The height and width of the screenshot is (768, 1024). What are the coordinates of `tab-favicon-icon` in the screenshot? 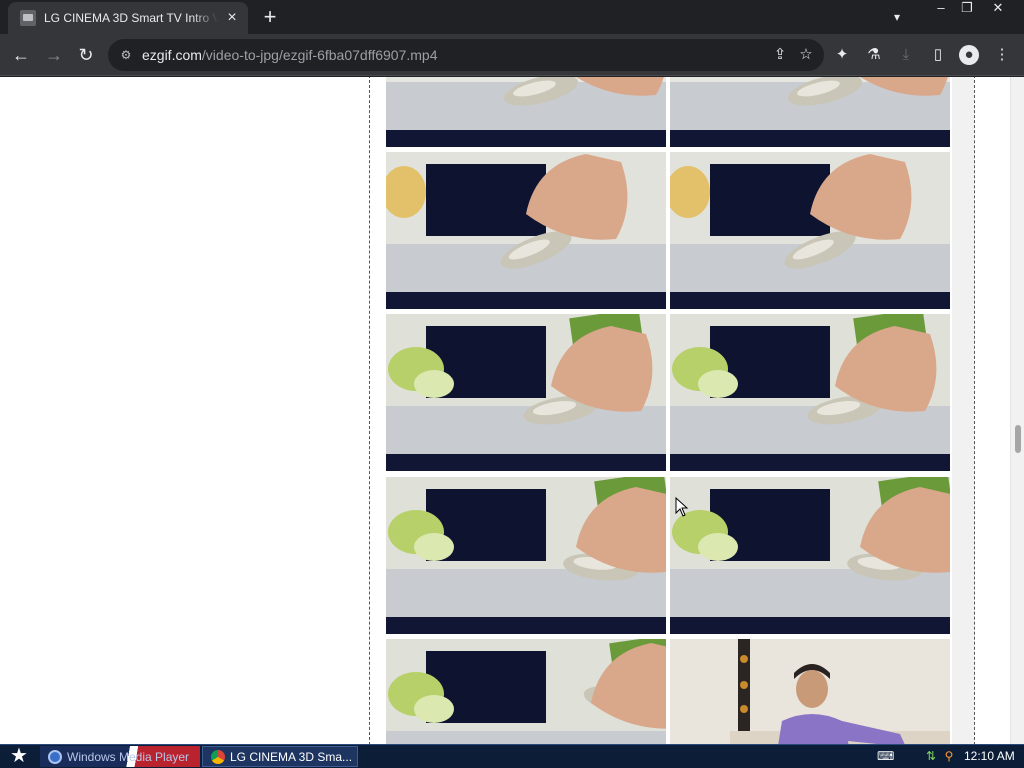 It's located at (28, 18).